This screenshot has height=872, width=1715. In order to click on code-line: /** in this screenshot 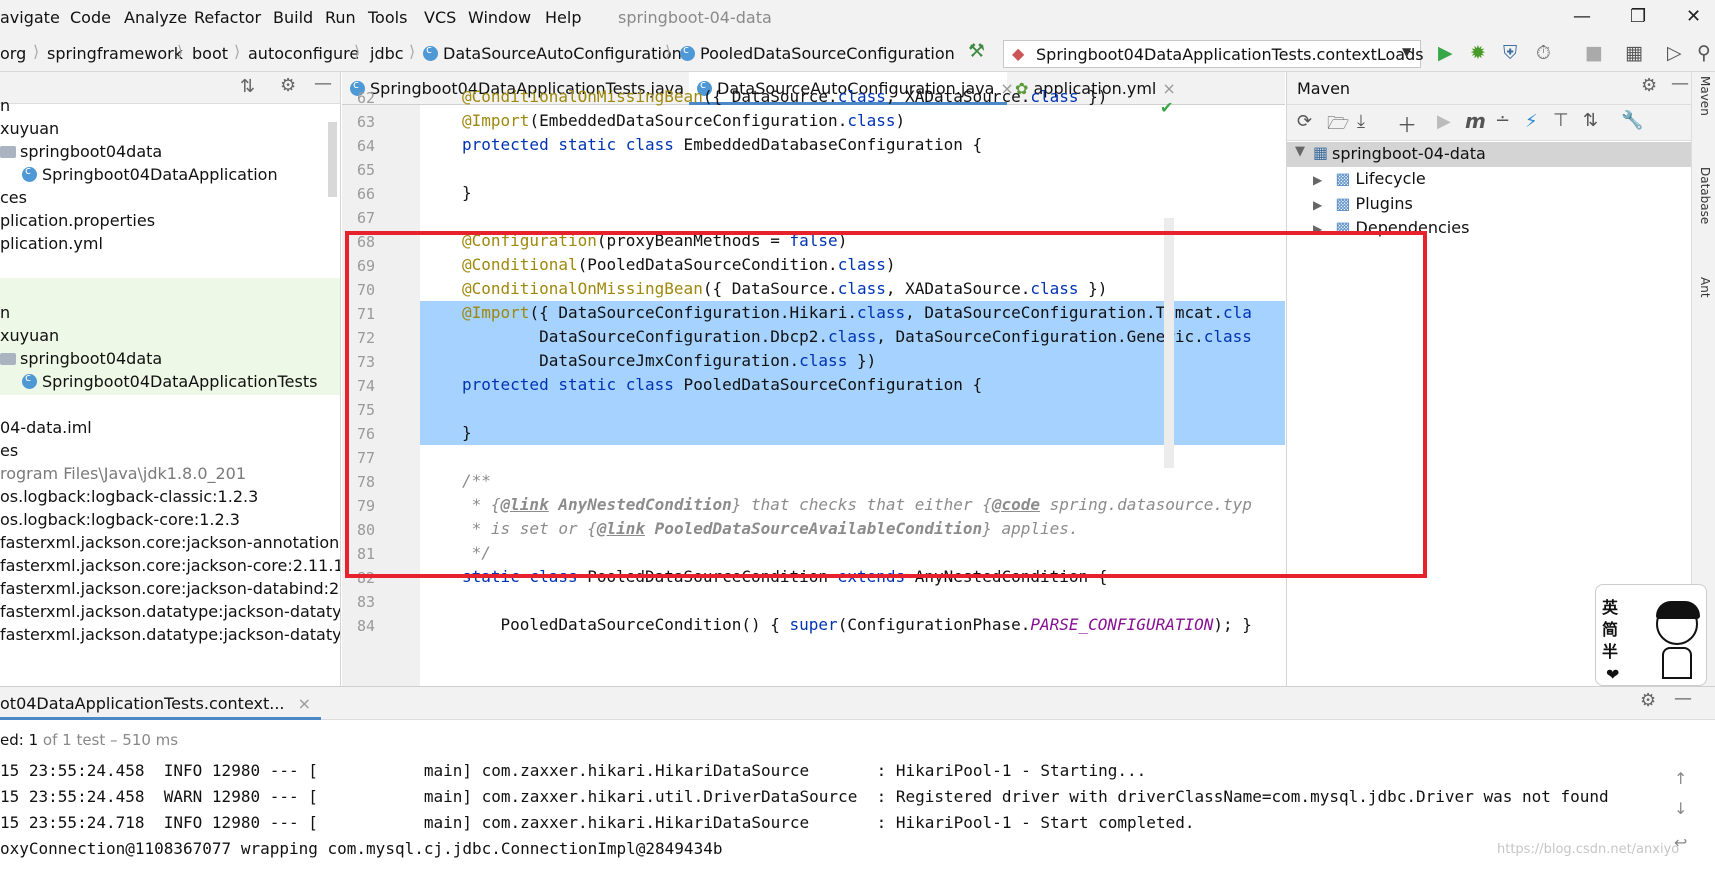, I will do `click(852, 481)`.